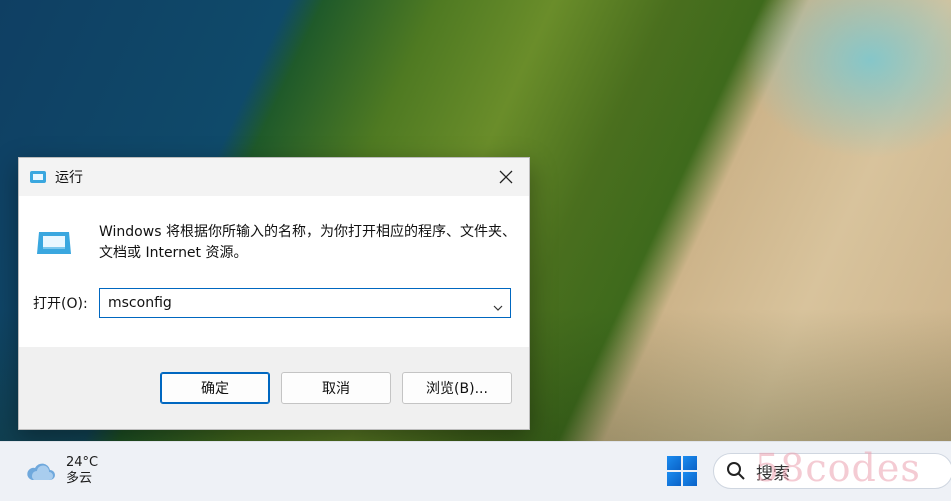  I want to click on run-large-icon, so click(54, 243).